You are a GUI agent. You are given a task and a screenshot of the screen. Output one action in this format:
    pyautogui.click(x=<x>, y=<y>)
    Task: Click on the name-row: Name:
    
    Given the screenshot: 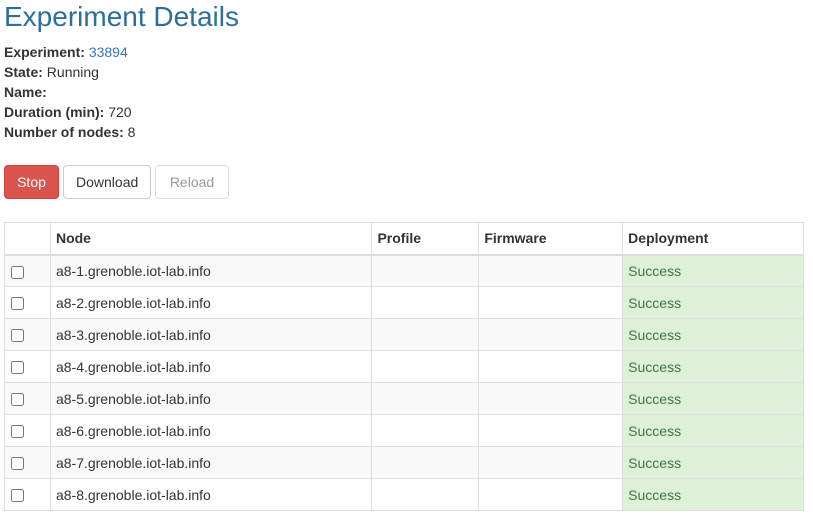 What is the action you would take?
    pyautogui.click(x=69, y=92)
    